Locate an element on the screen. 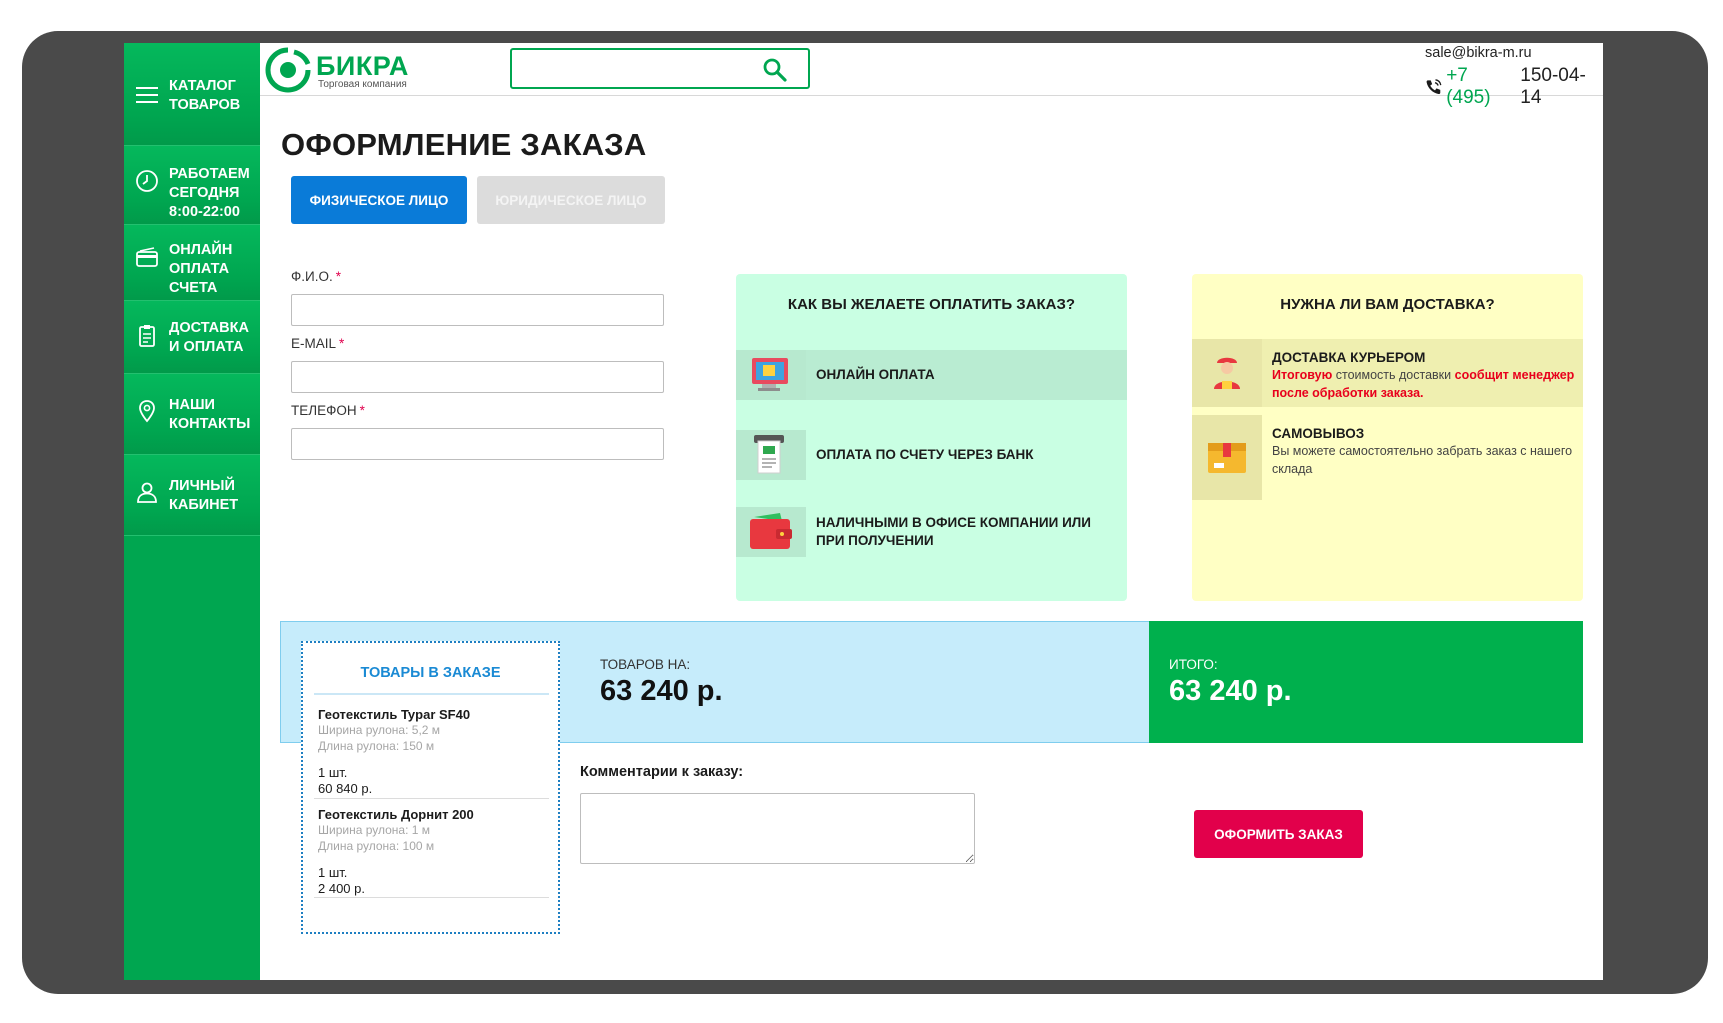  cart-divider is located at coordinates (431, 694).